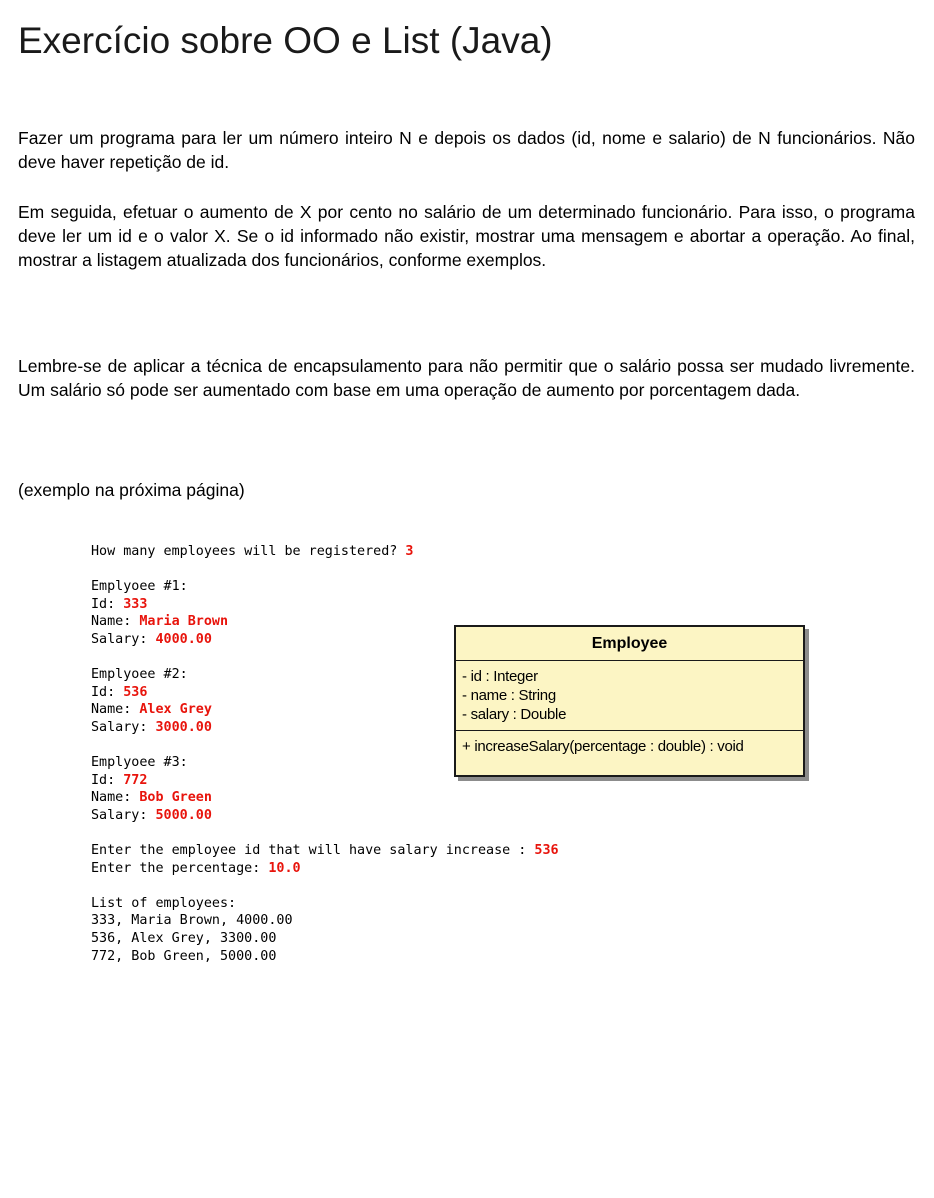  I want to click on console-input: Maria Brown, so click(184, 622).